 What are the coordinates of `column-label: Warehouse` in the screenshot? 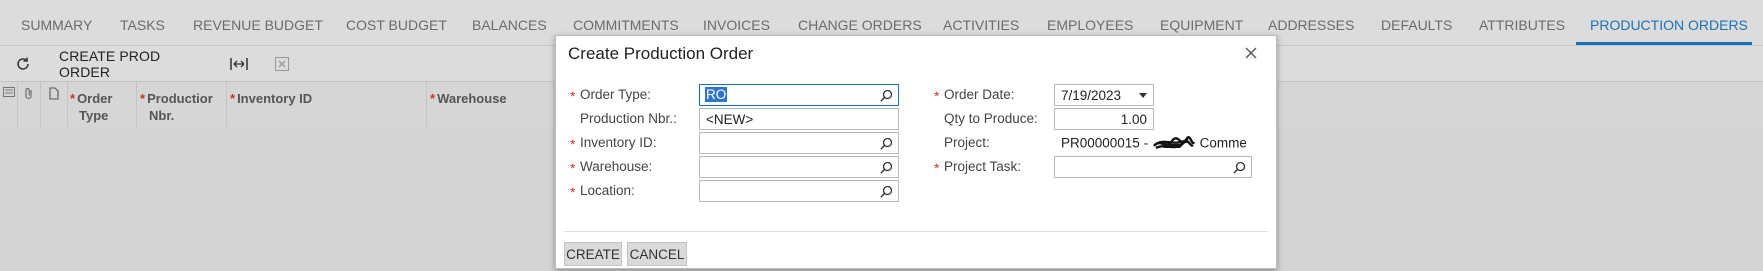 It's located at (472, 98).